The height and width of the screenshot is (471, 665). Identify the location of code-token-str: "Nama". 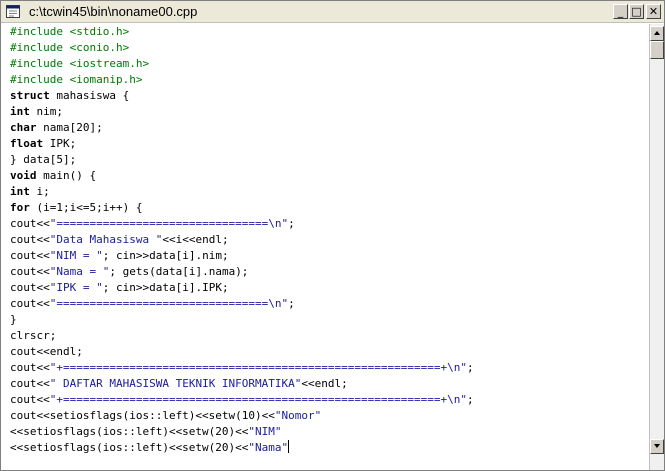
(268, 447).